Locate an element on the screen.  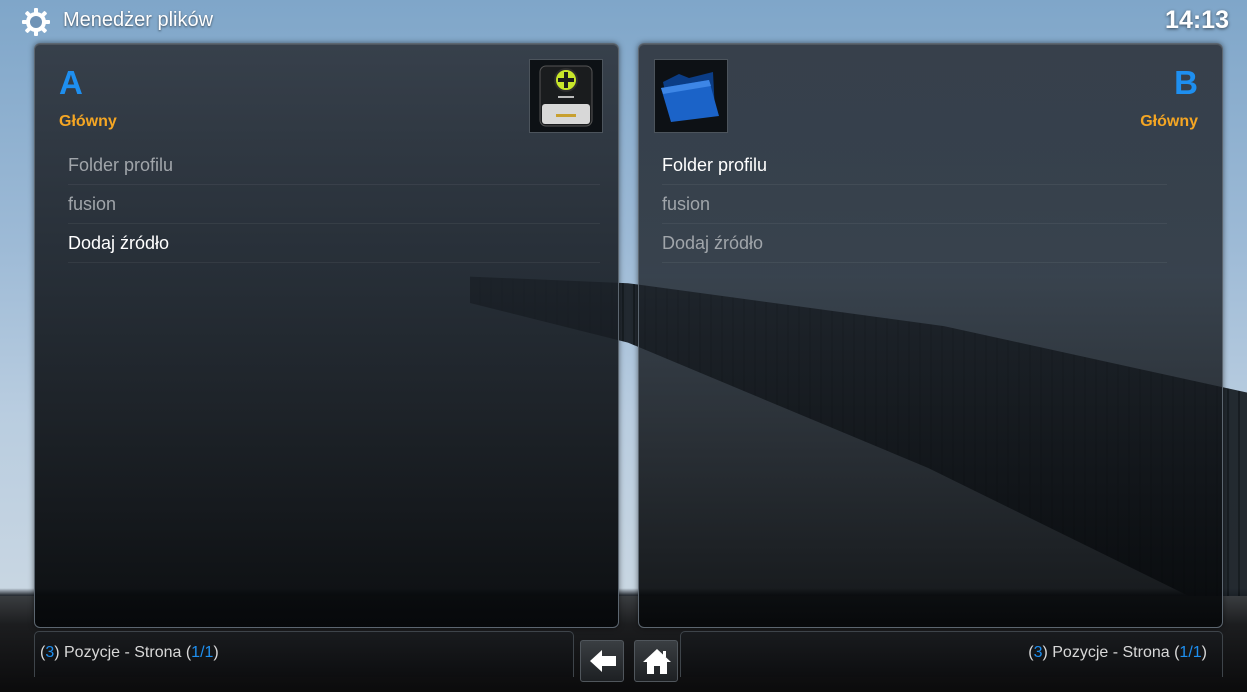
back-arrow-icon is located at coordinates (603, 661).